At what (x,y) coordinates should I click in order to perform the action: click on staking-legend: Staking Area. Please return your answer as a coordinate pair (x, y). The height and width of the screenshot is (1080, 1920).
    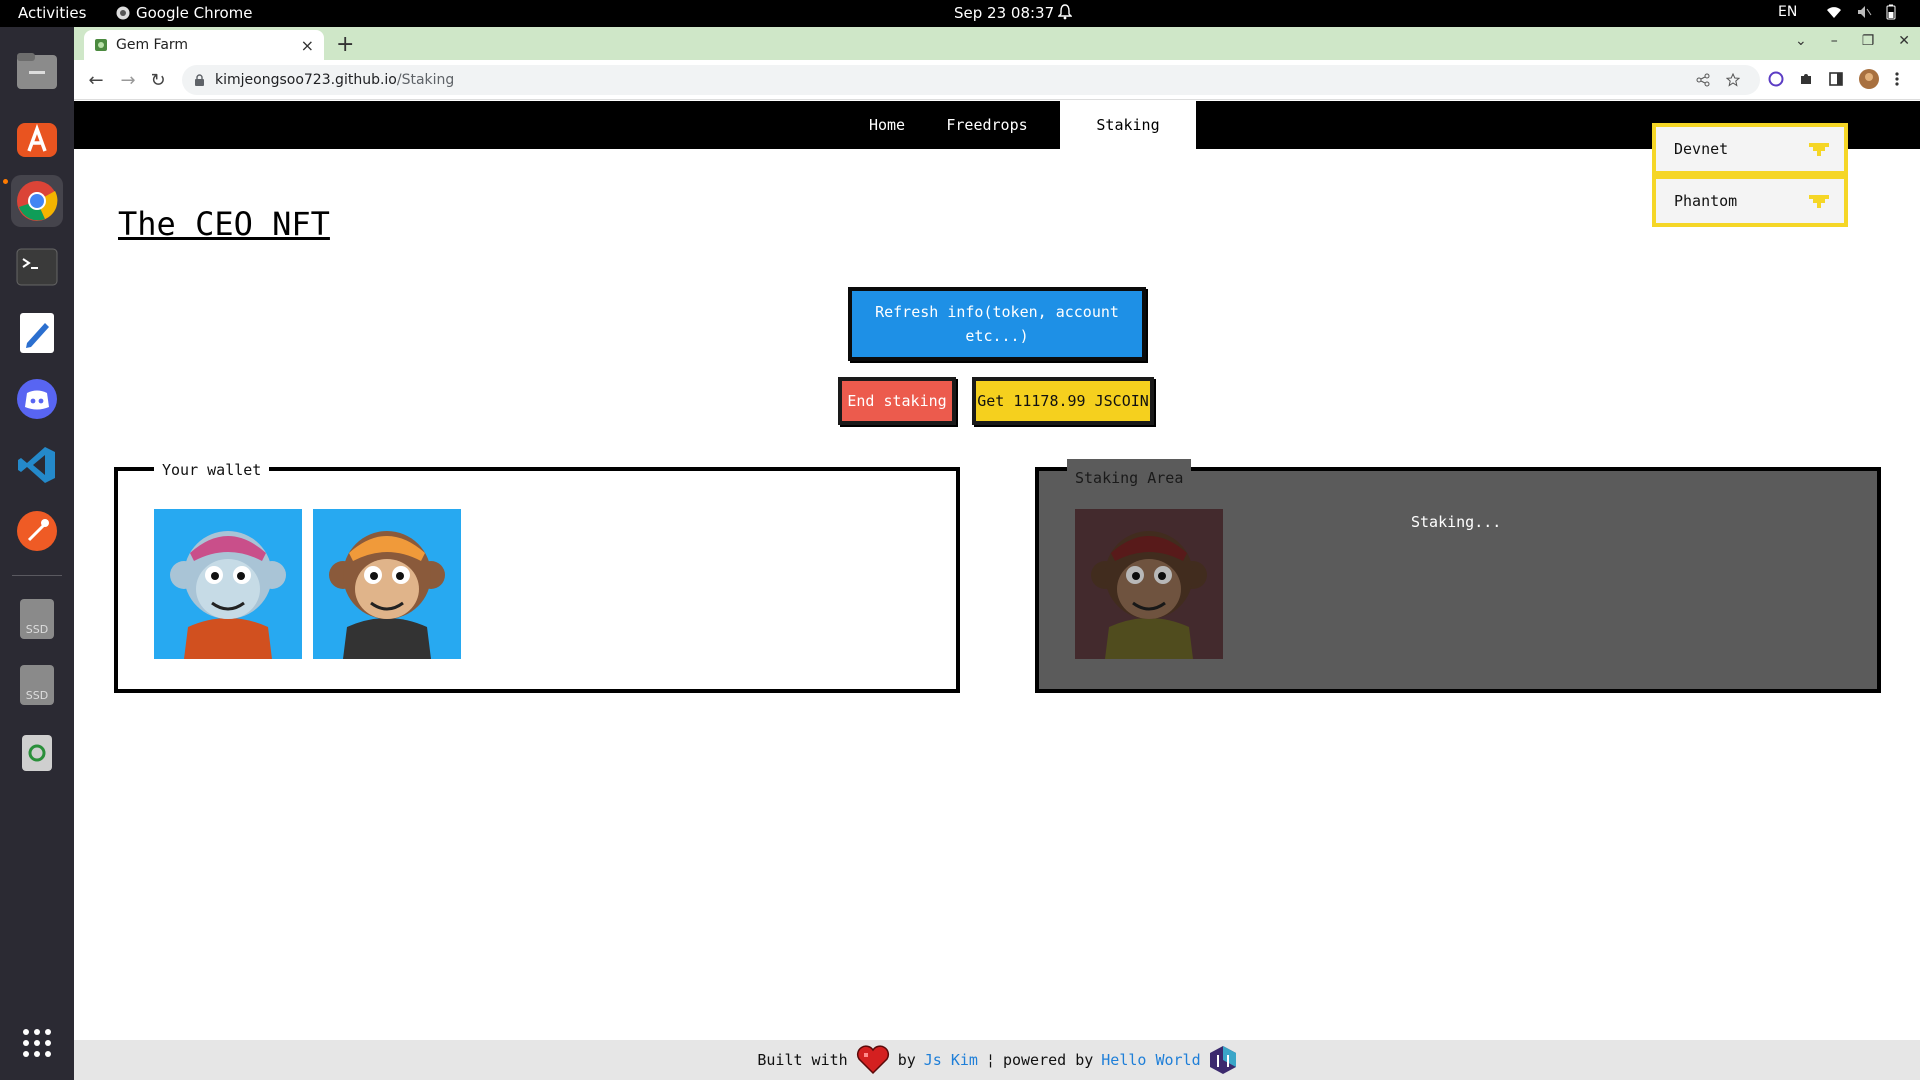
    Looking at the image, I should click on (1129, 474).